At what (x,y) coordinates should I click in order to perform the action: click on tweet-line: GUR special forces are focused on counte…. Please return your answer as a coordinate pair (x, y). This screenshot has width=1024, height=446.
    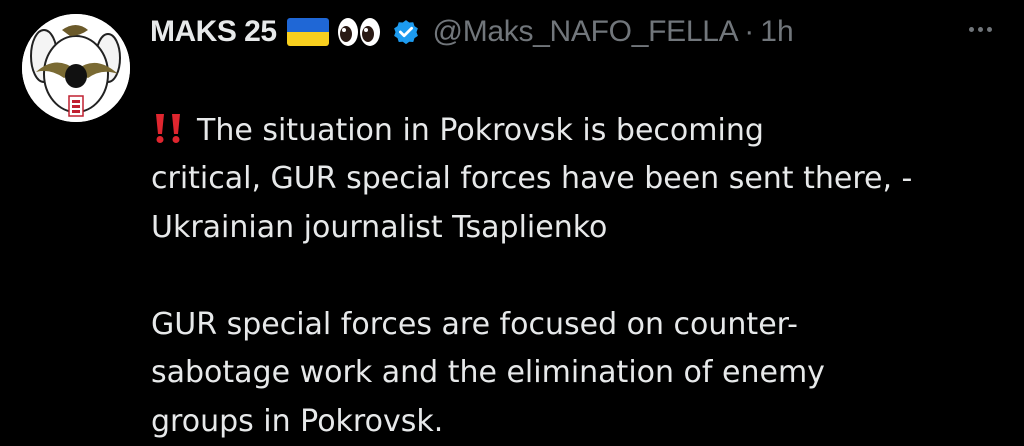
    Looking at the image, I should click on (581, 325).